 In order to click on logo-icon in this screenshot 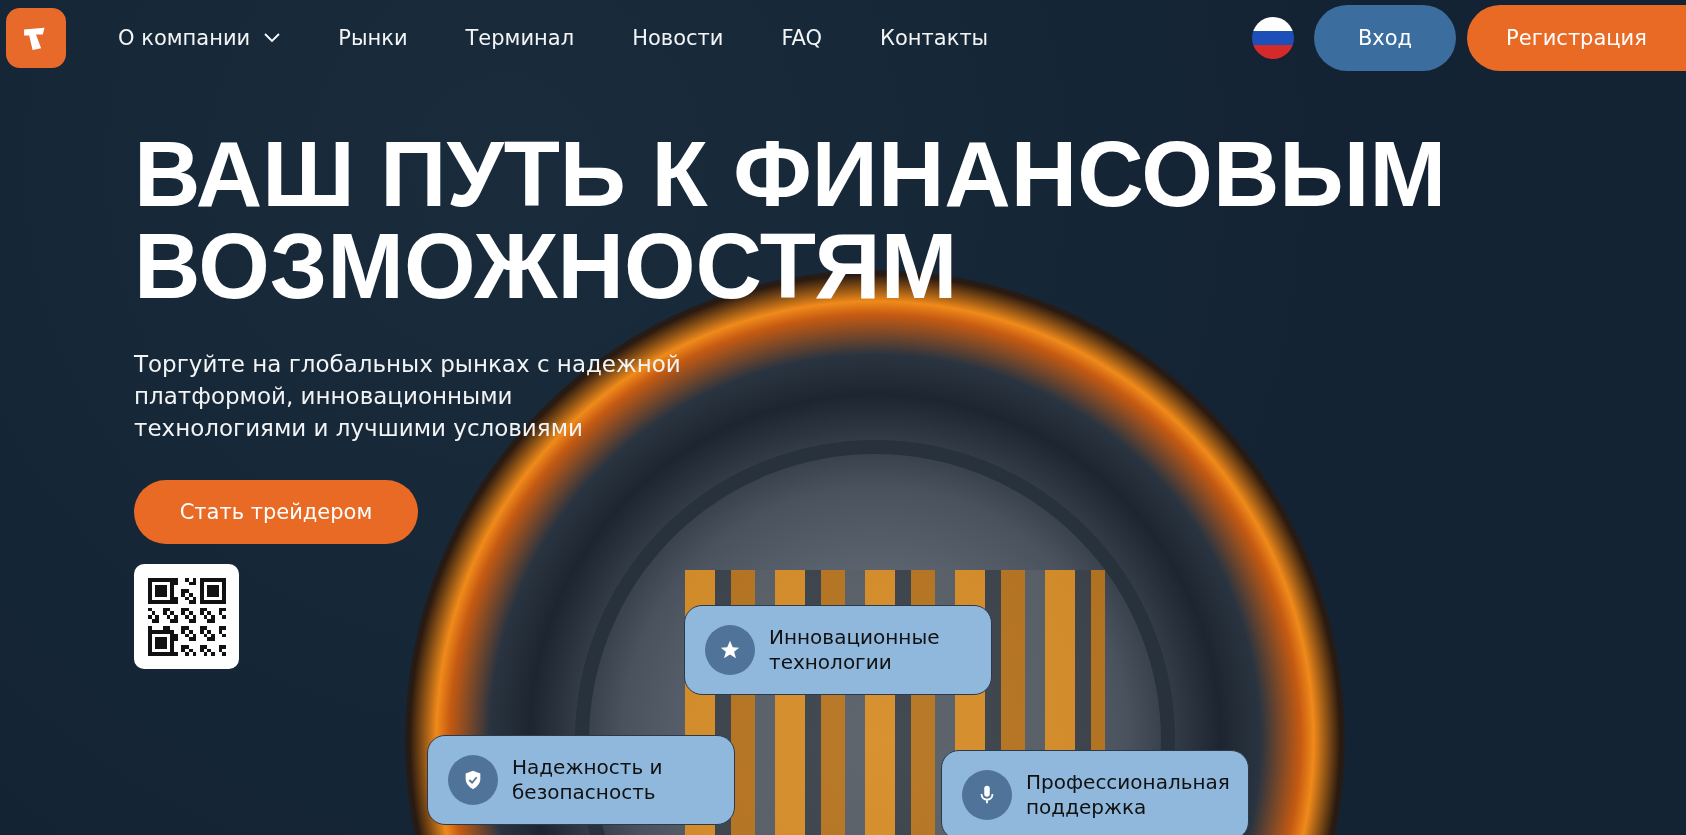, I will do `click(36, 38)`.